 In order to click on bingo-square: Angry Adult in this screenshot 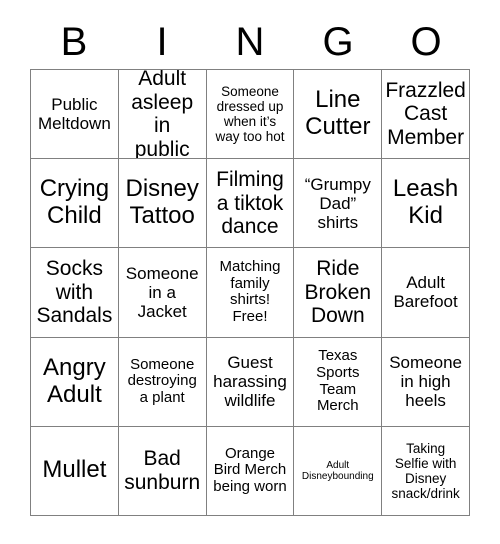, I will do `click(75, 382)`.